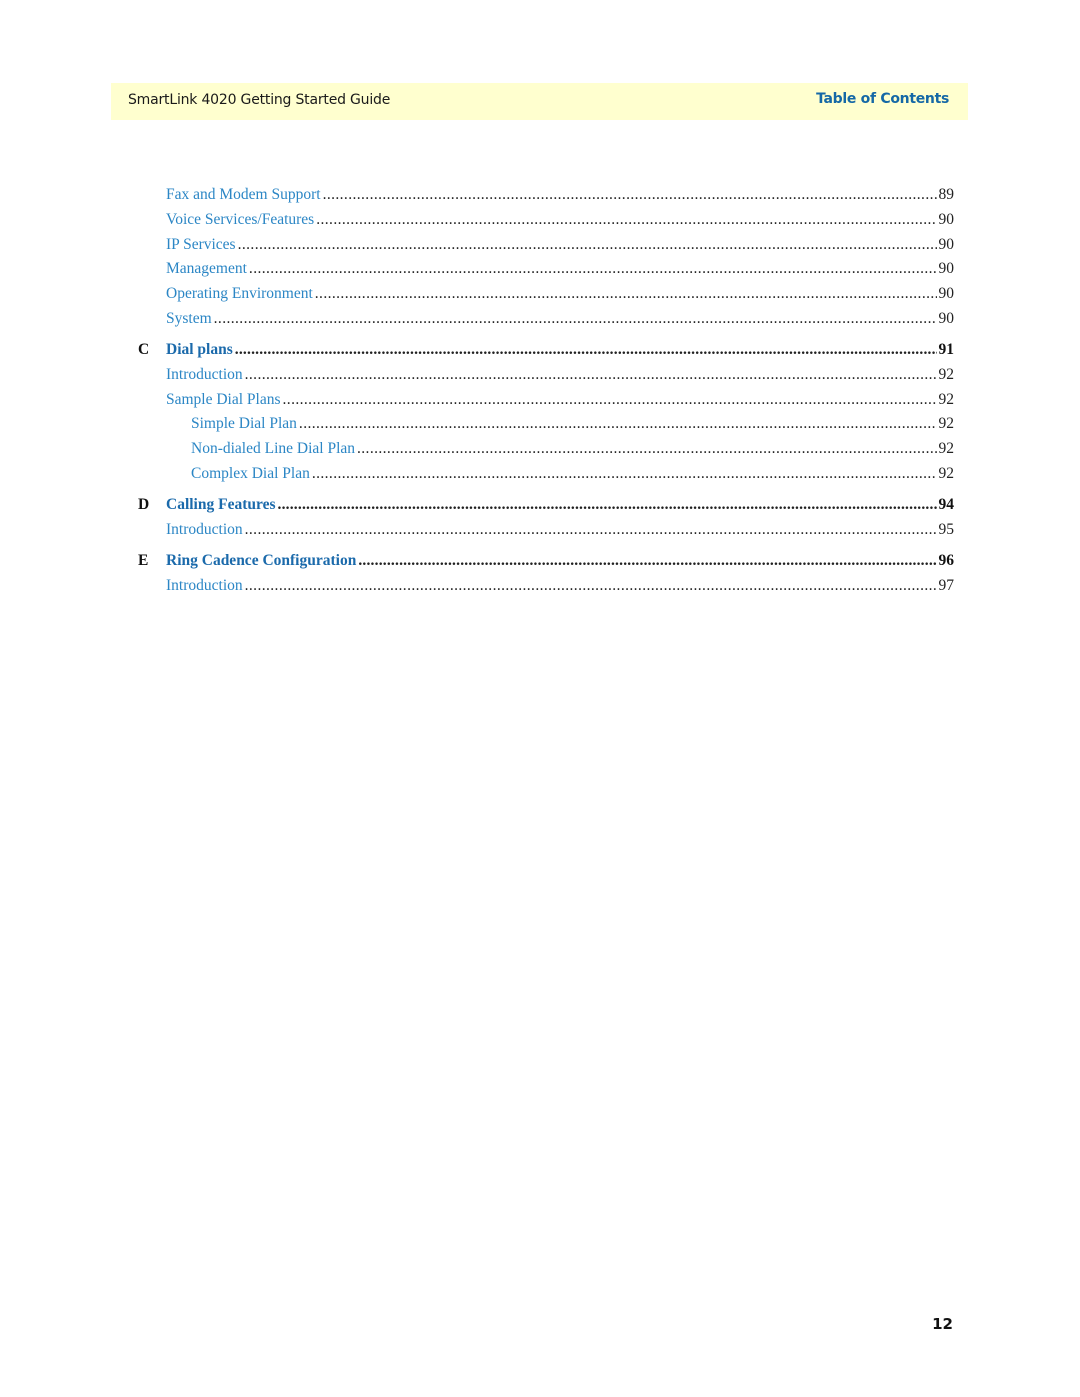 The height and width of the screenshot is (1397, 1080). Describe the element at coordinates (201, 245) in the screenshot. I see `toc-entry-label: IP Services` at that location.